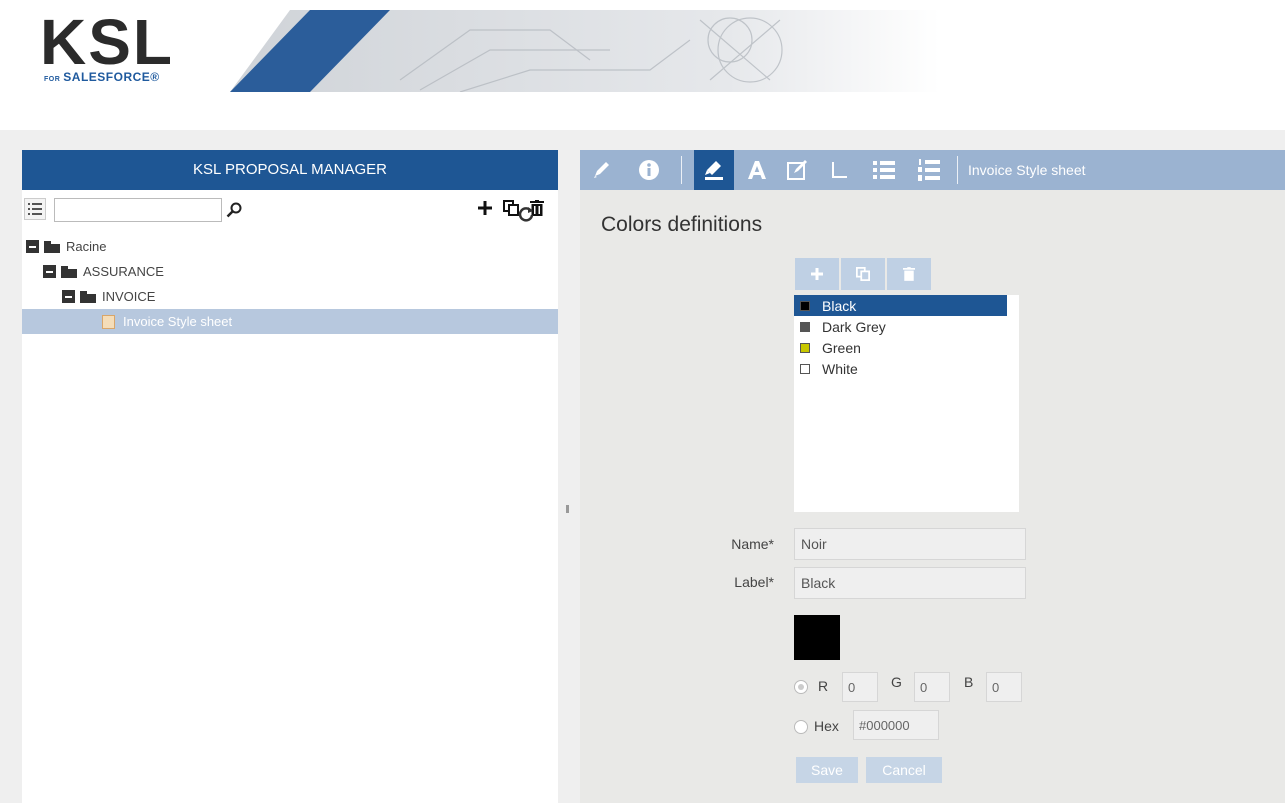 The image size is (1285, 803). I want to click on rgb-radio, so click(801, 687).